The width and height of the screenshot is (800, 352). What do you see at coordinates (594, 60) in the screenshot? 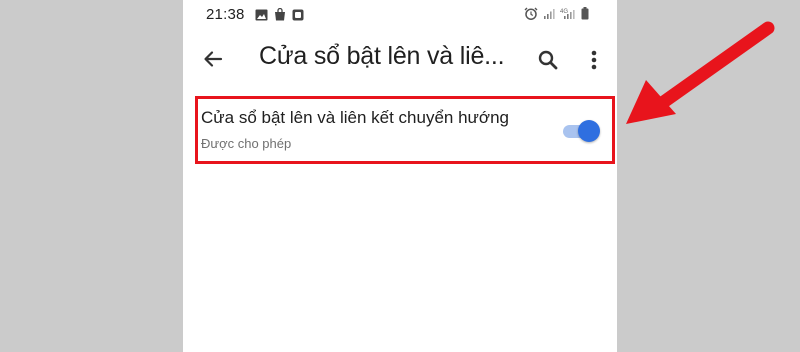
I see `more-vert-icon` at bounding box center [594, 60].